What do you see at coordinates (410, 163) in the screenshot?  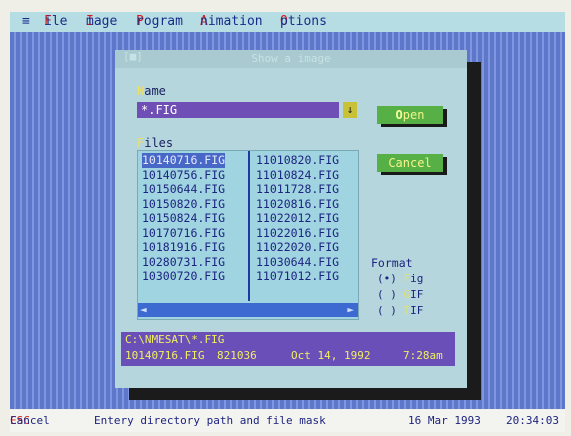 I see `cancel-button: Cancel` at bounding box center [410, 163].